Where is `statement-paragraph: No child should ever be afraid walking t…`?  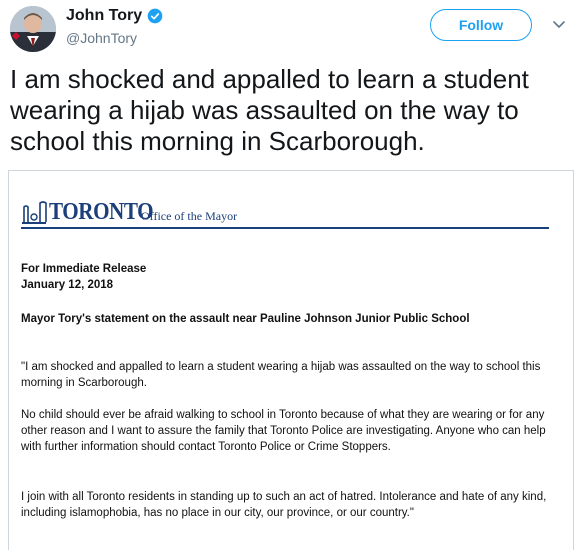
statement-paragraph: No child should ever be afraid walking t… is located at coordinates (283, 431).